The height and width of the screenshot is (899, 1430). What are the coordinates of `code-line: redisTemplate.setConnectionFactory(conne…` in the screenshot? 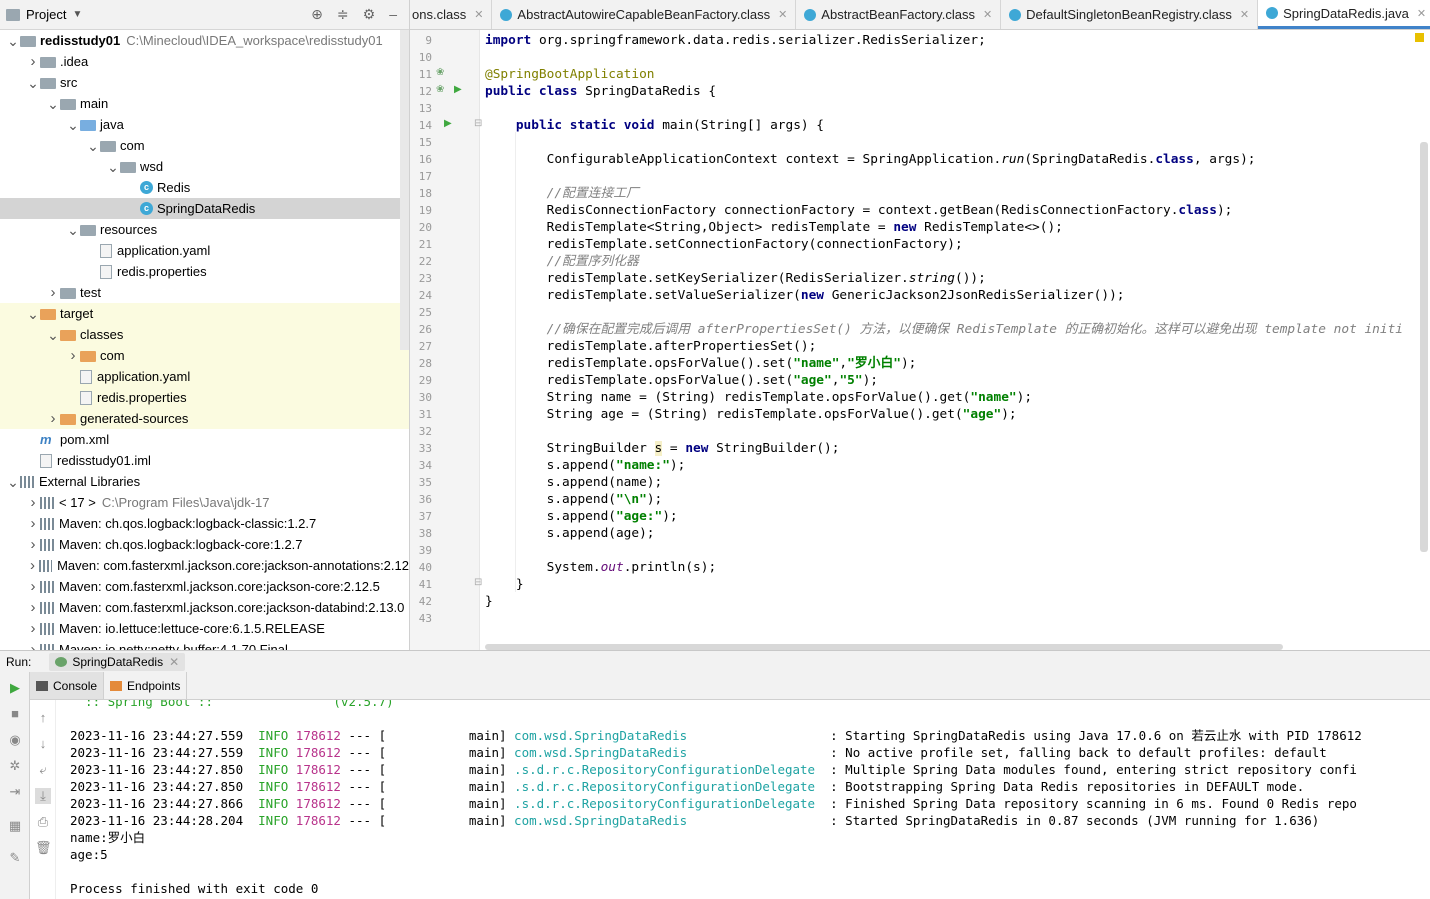 It's located at (724, 244).